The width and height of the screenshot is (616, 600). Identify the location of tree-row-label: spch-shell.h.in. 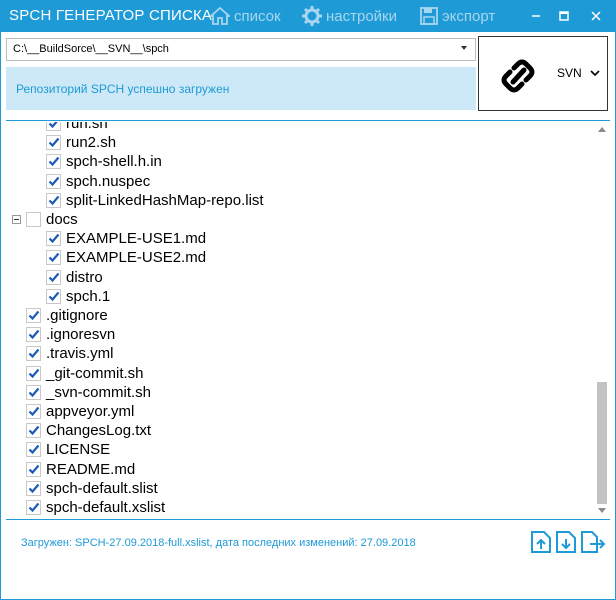
(114, 162).